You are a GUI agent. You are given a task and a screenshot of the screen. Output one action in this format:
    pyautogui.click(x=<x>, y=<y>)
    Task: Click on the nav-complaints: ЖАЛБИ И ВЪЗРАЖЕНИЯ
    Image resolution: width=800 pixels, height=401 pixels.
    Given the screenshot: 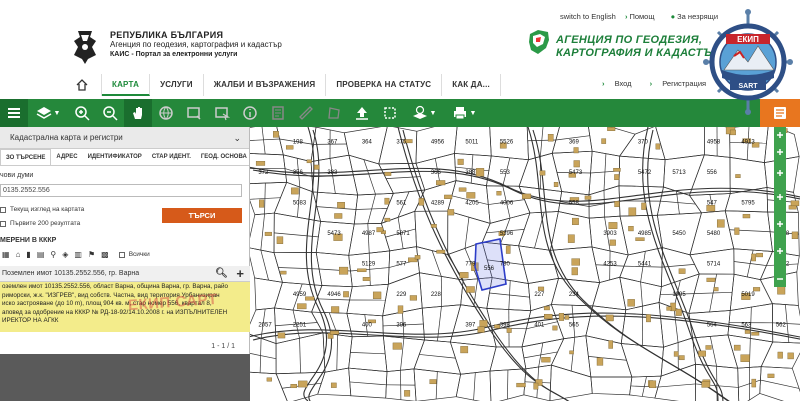 What is the action you would take?
    pyautogui.click(x=265, y=85)
    